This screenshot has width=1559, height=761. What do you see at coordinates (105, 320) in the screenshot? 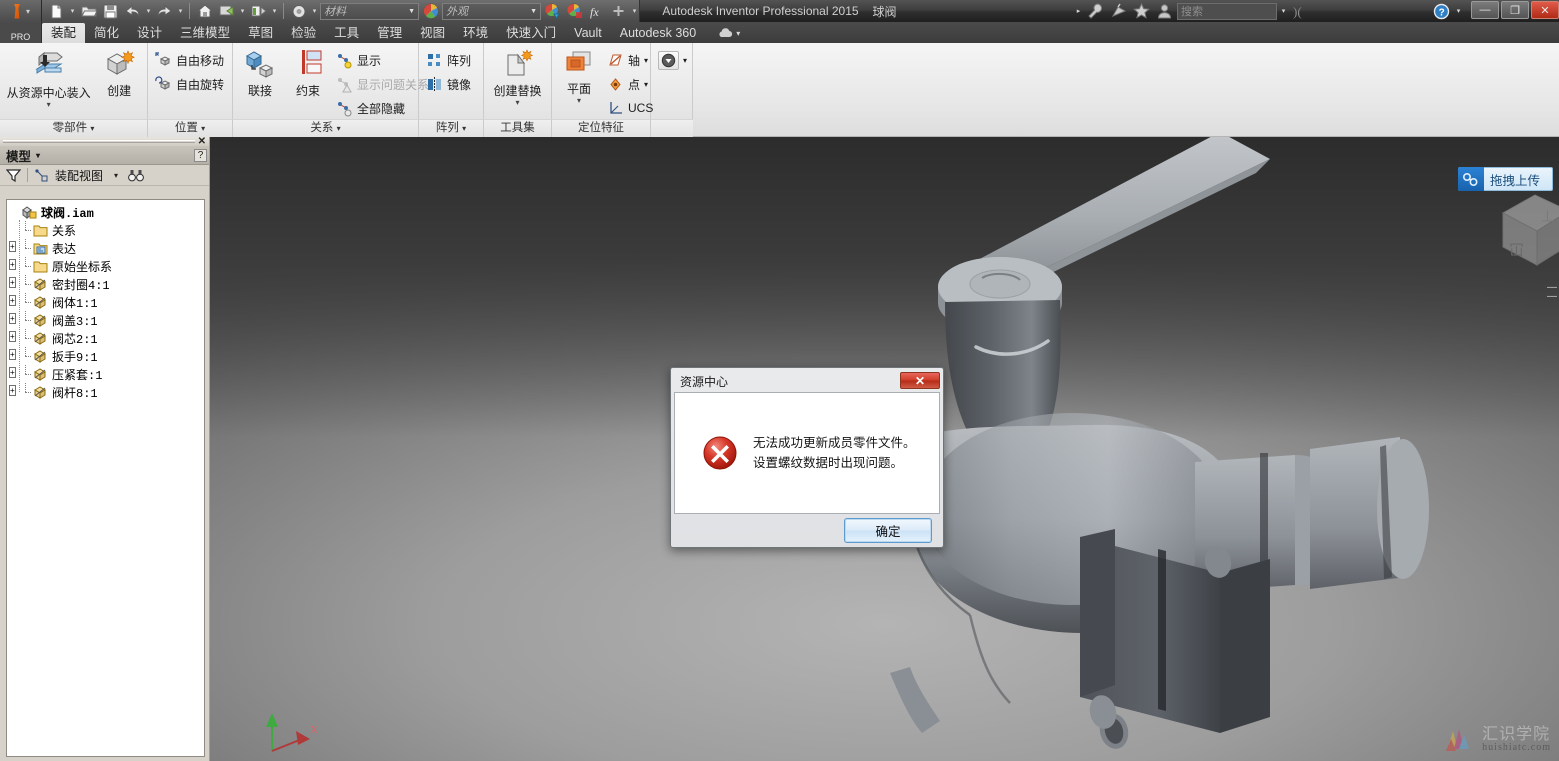
I see `tree-row-part: + 阀盖3:1` at bounding box center [105, 320].